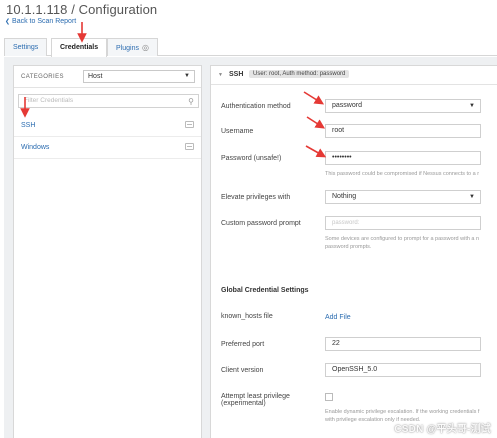 The width and height of the screenshot is (497, 438). Describe the element at coordinates (236, 74) in the screenshot. I see `section-name: SSH` at that location.